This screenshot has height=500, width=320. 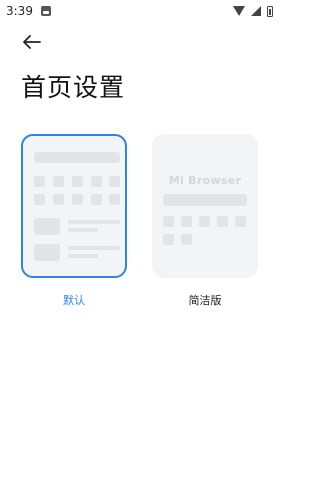 I want to click on option-default-label: 默认, so click(x=74, y=300).